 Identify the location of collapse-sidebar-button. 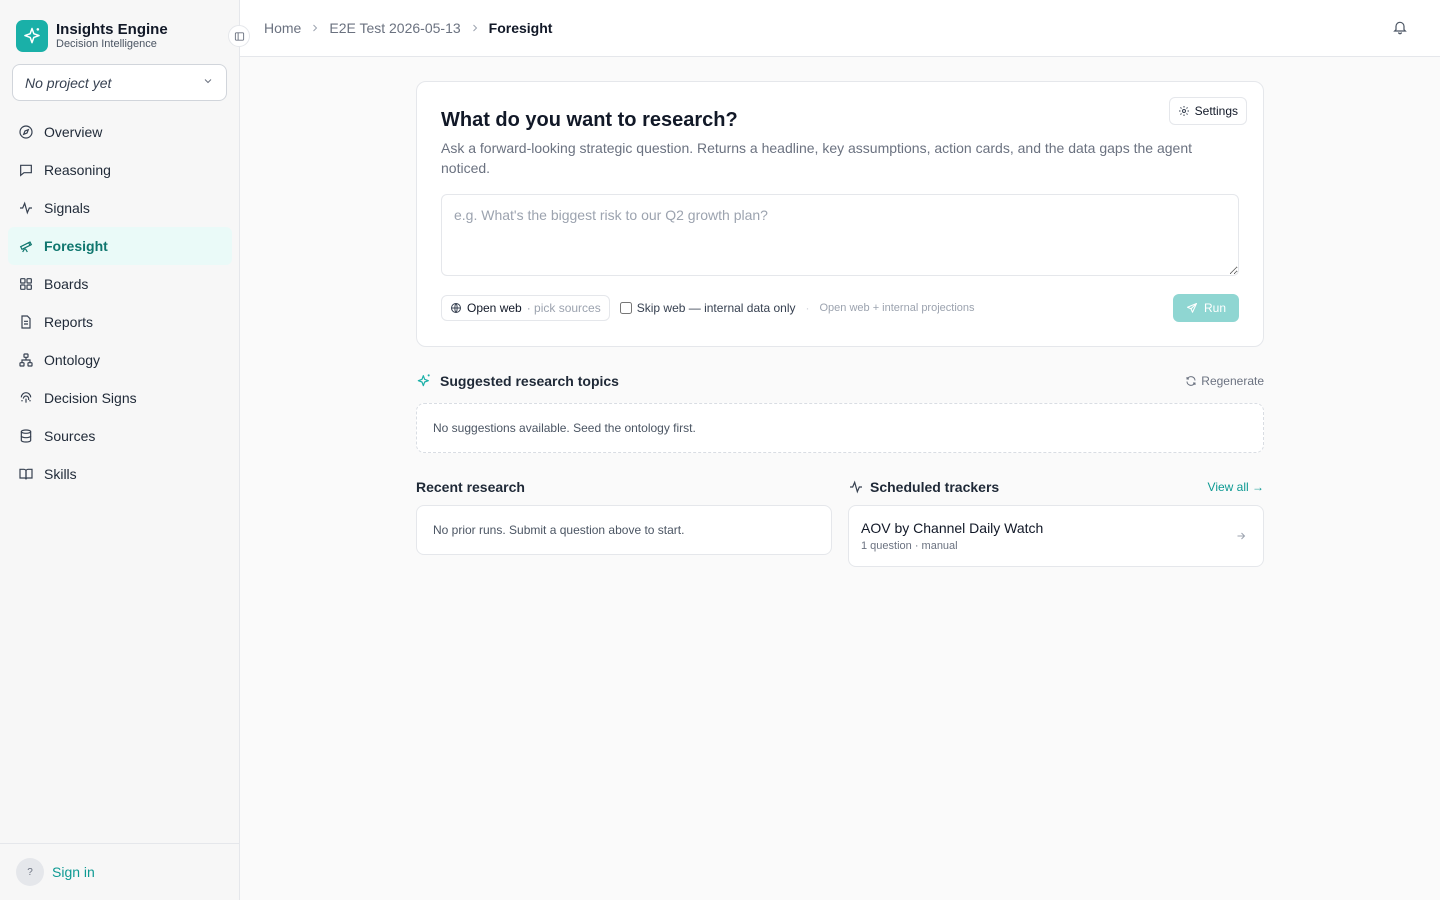
(239, 36).